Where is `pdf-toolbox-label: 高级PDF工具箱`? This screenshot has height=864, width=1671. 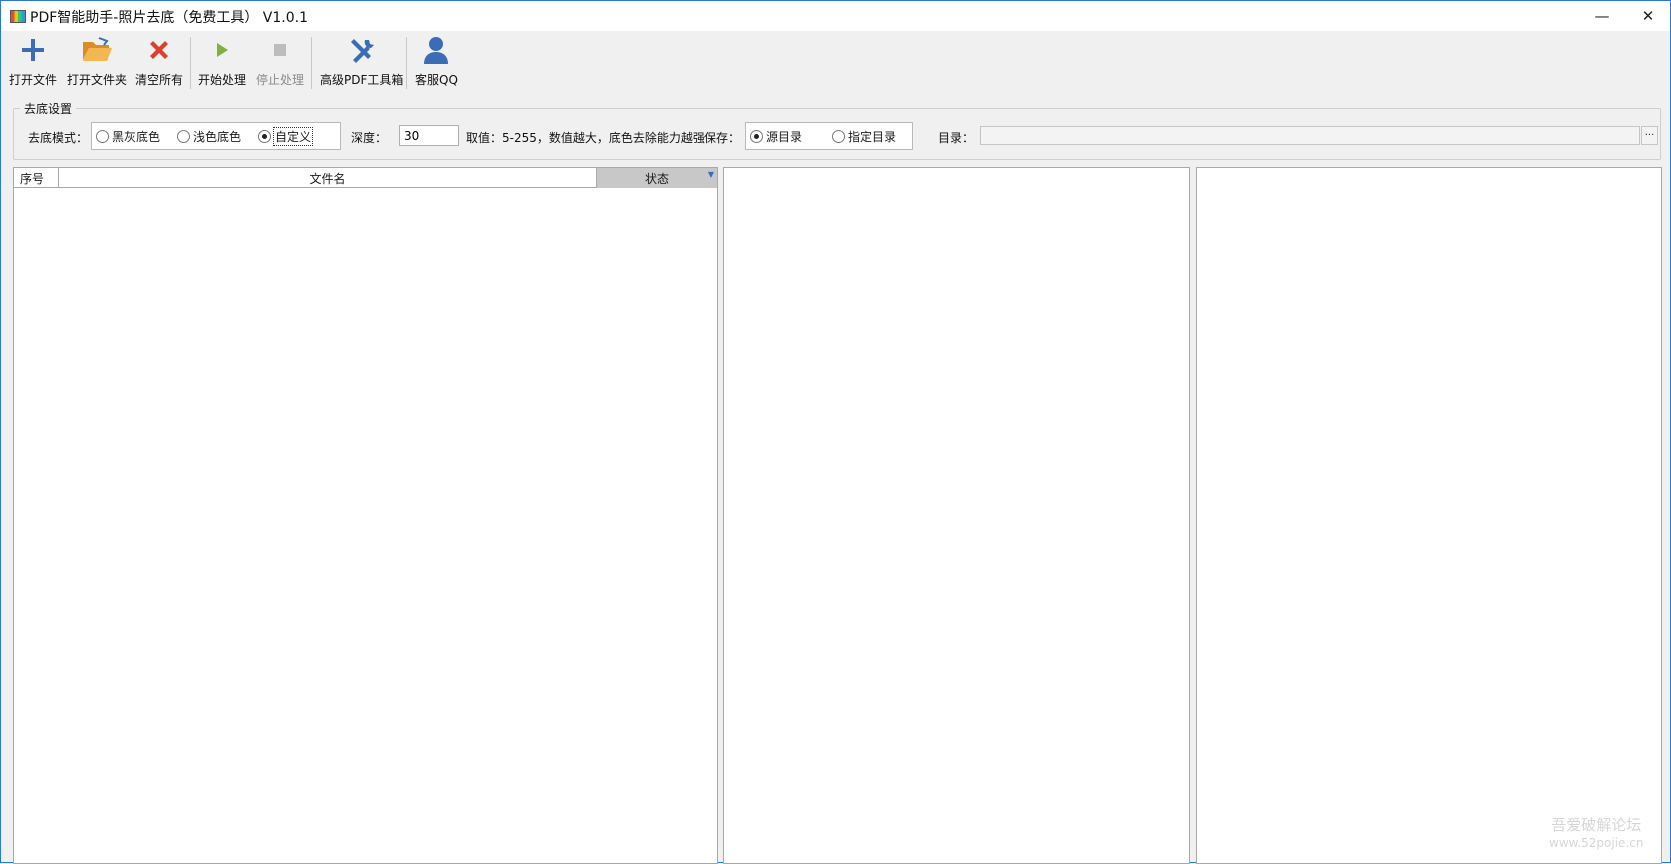
pdf-toolbox-label: 高级PDF工具箱 is located at coordinates (362, 80).